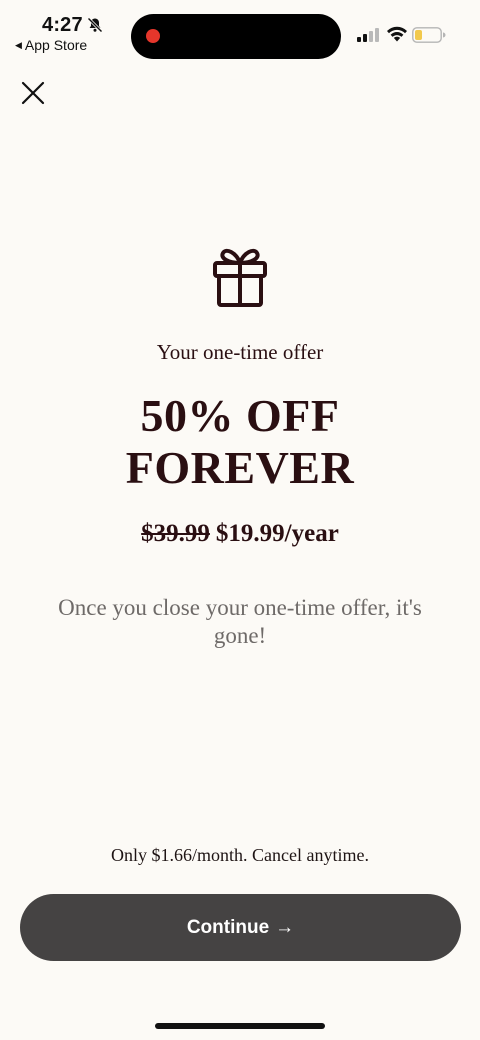 The image size is (480, 1040). I want to click on old-price: $39.99, so click(175, 533).